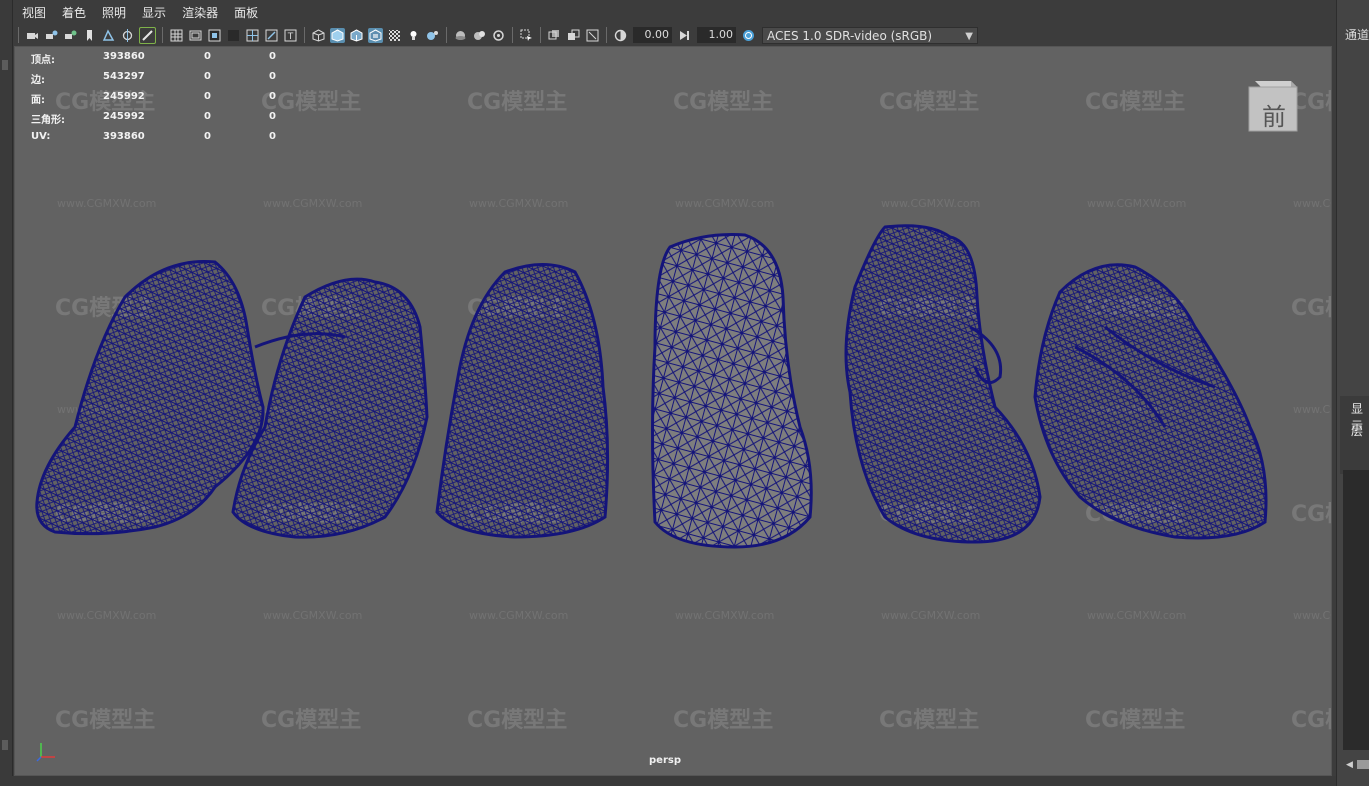 Image resolution: width=1369 pixels, height=786 pixels. What do you see at coordinates (460, 35) in the screenshot?
I see `motion-blur-icon` at bounding box center [460, 35].